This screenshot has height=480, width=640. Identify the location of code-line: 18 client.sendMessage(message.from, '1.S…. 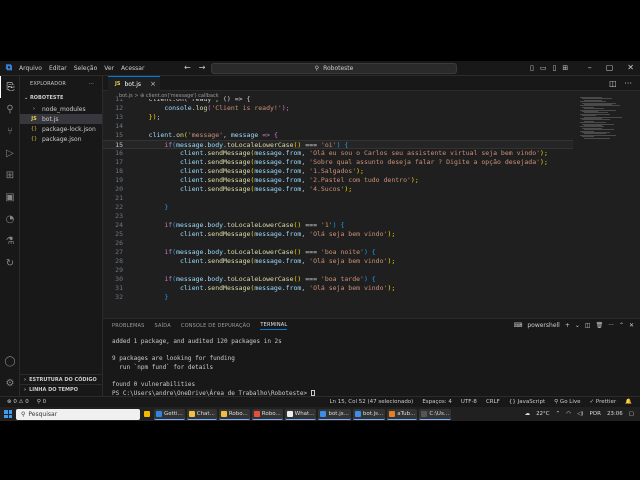
(338, 171).